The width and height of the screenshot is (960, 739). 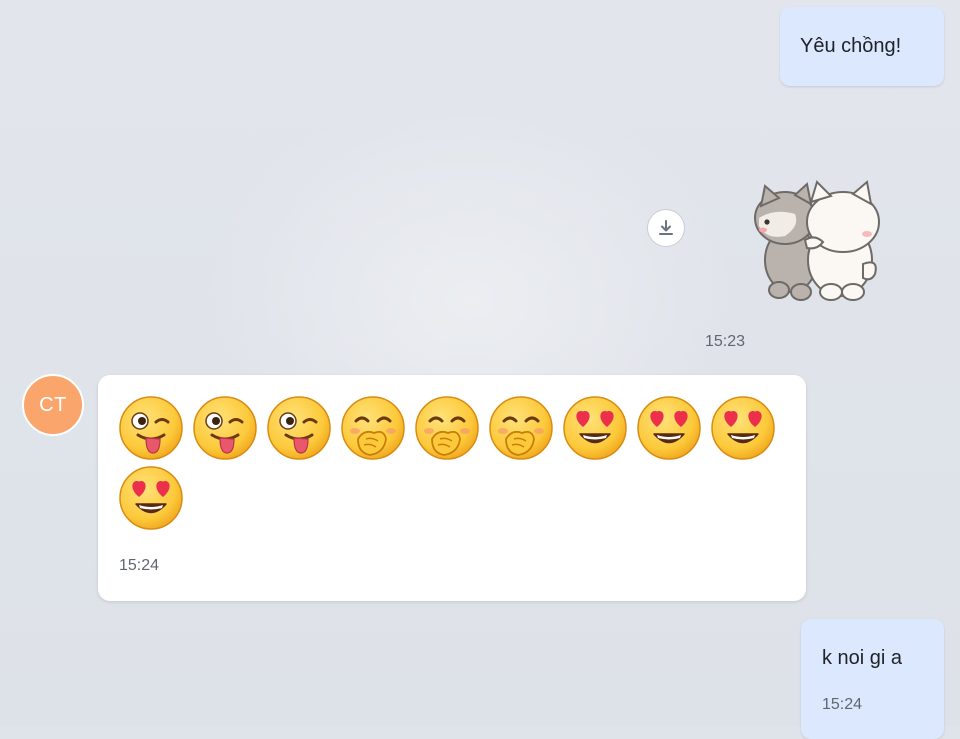 I want to click on outgoing-message-bubble: k noi gi a 15:24, so click(x=872, y=679).